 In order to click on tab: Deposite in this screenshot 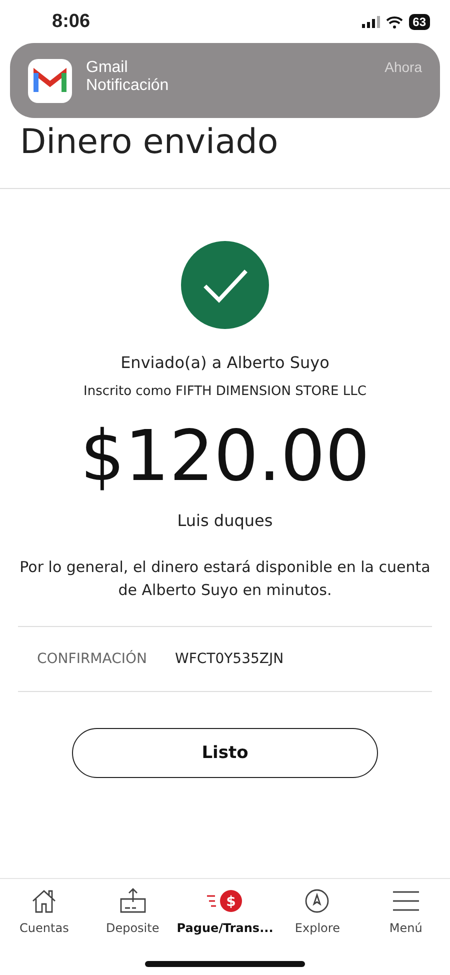, I will do `click(132, 927)`.